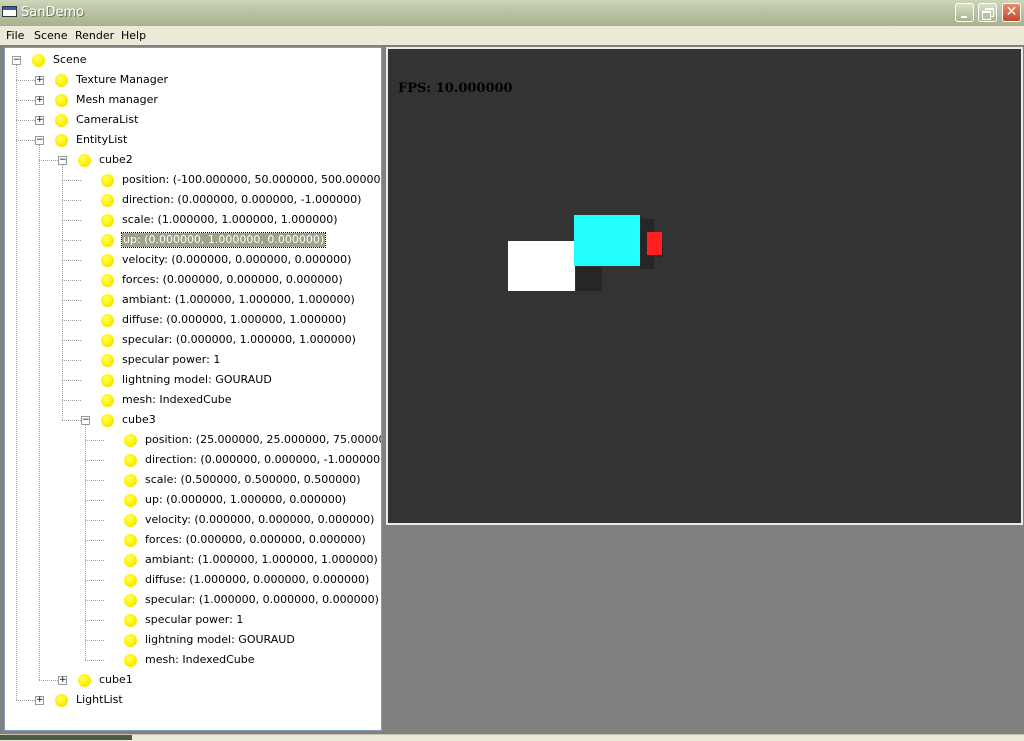 Image resolution: width=1024 pixels, height=741 pixels. I want to click on close-button: ✕, so click(1011, 12).